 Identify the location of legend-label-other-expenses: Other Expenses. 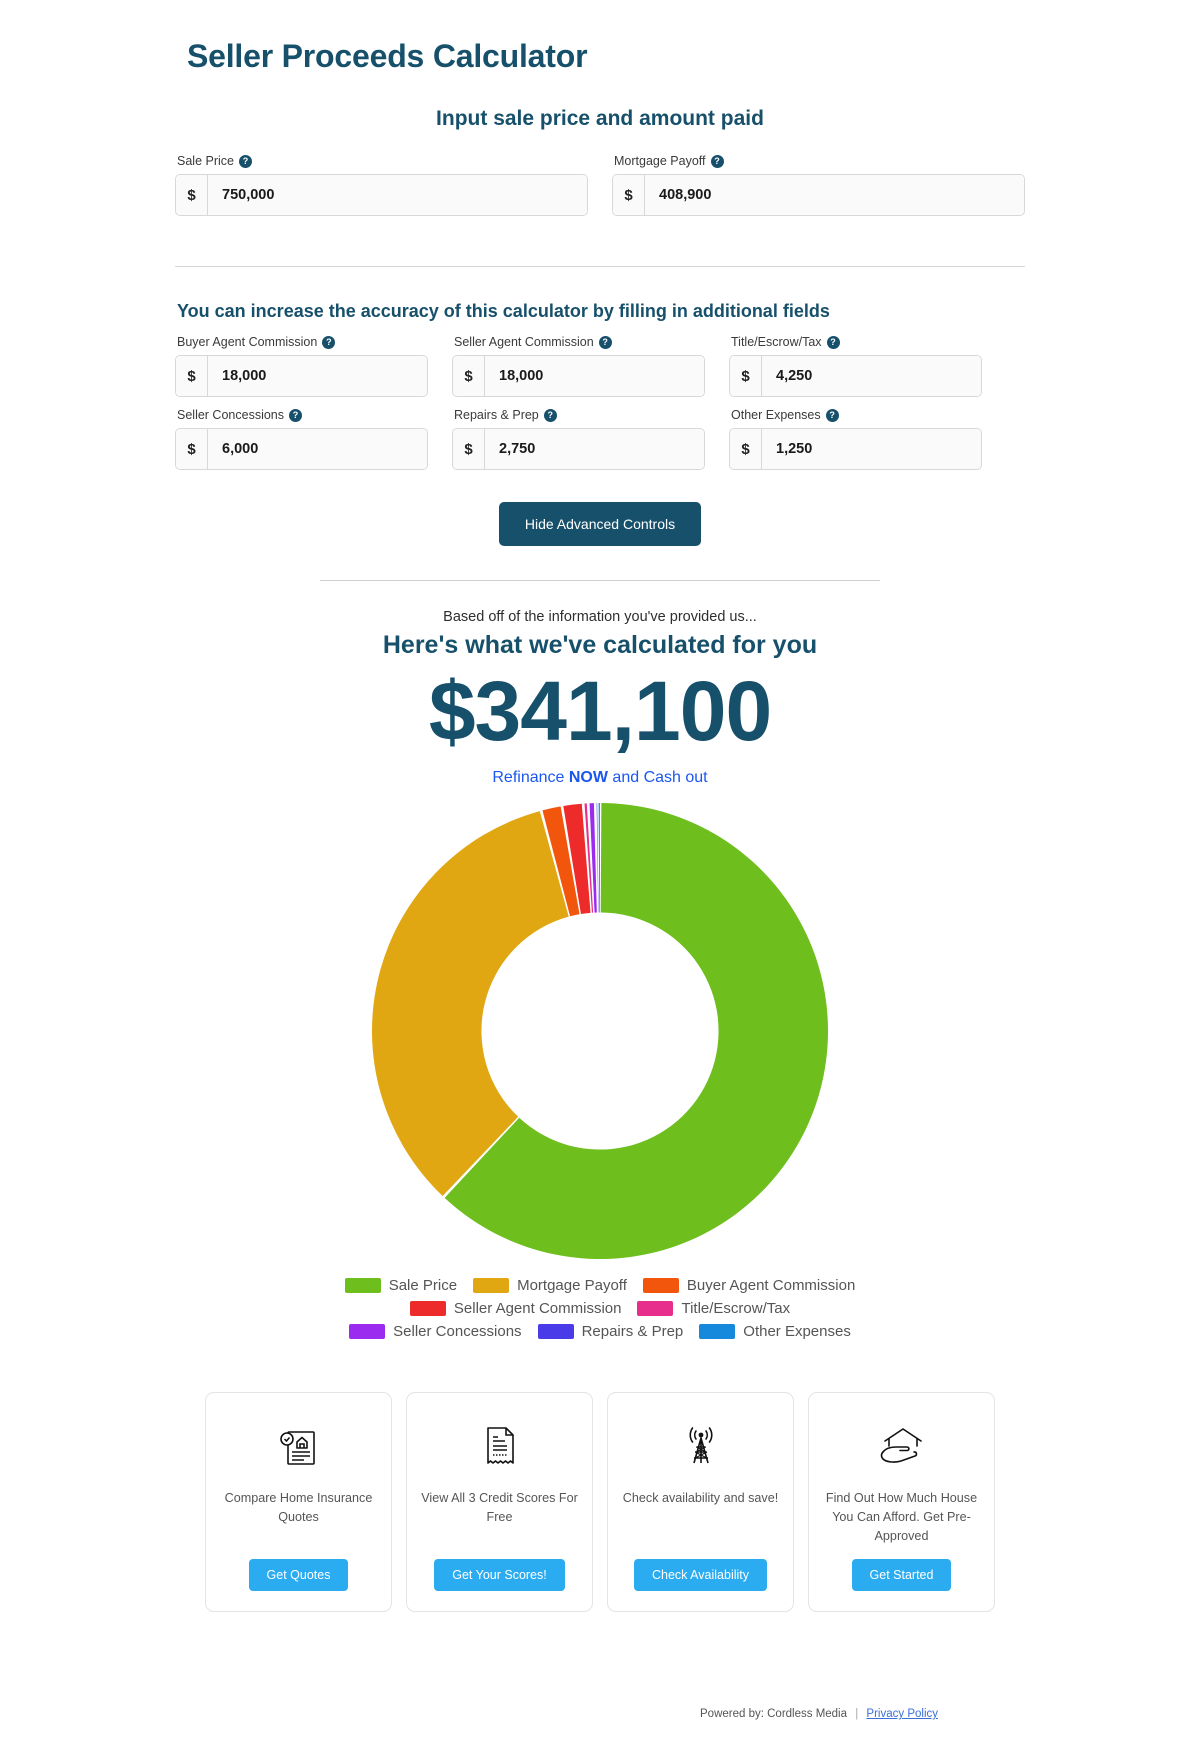
(797, 1331).